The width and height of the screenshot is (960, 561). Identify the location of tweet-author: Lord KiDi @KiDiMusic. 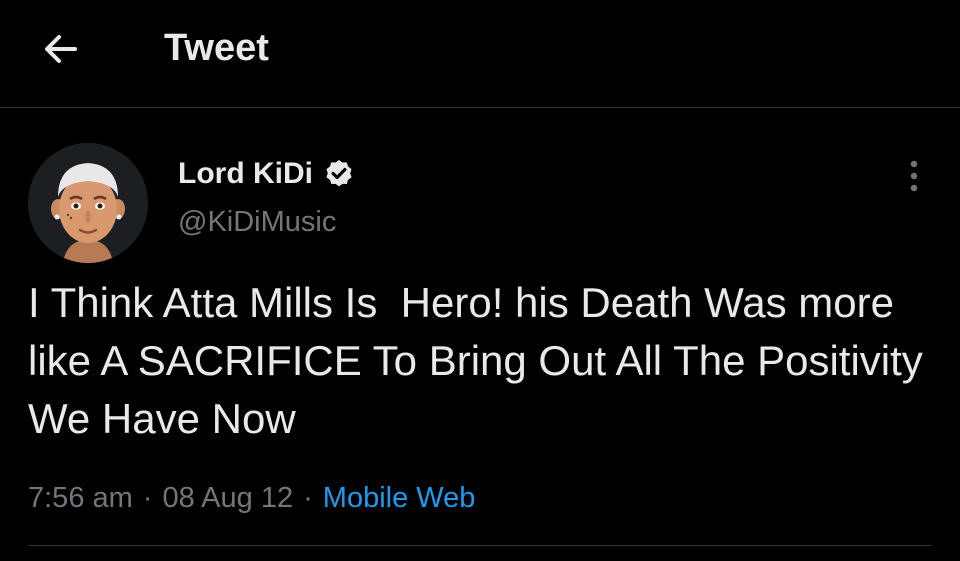
(266, 195).